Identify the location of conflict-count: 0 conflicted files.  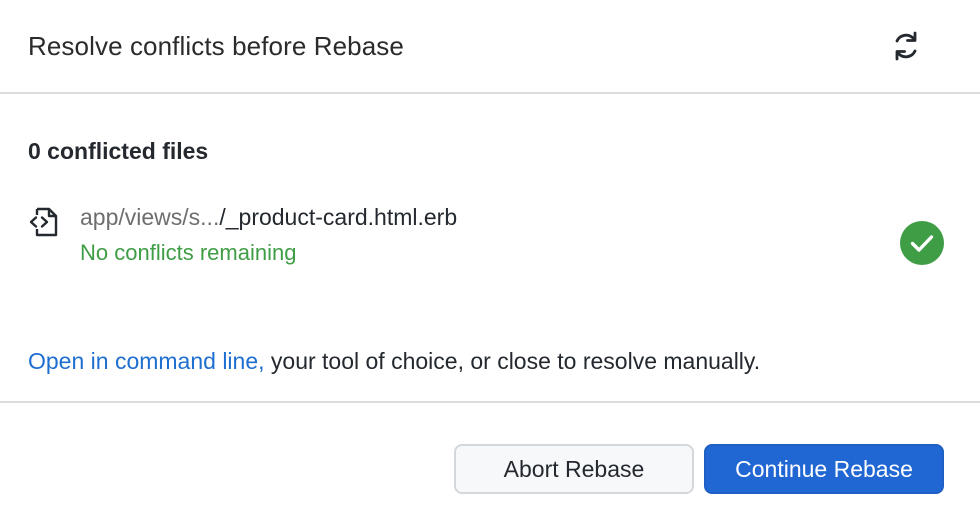
(118, 151).